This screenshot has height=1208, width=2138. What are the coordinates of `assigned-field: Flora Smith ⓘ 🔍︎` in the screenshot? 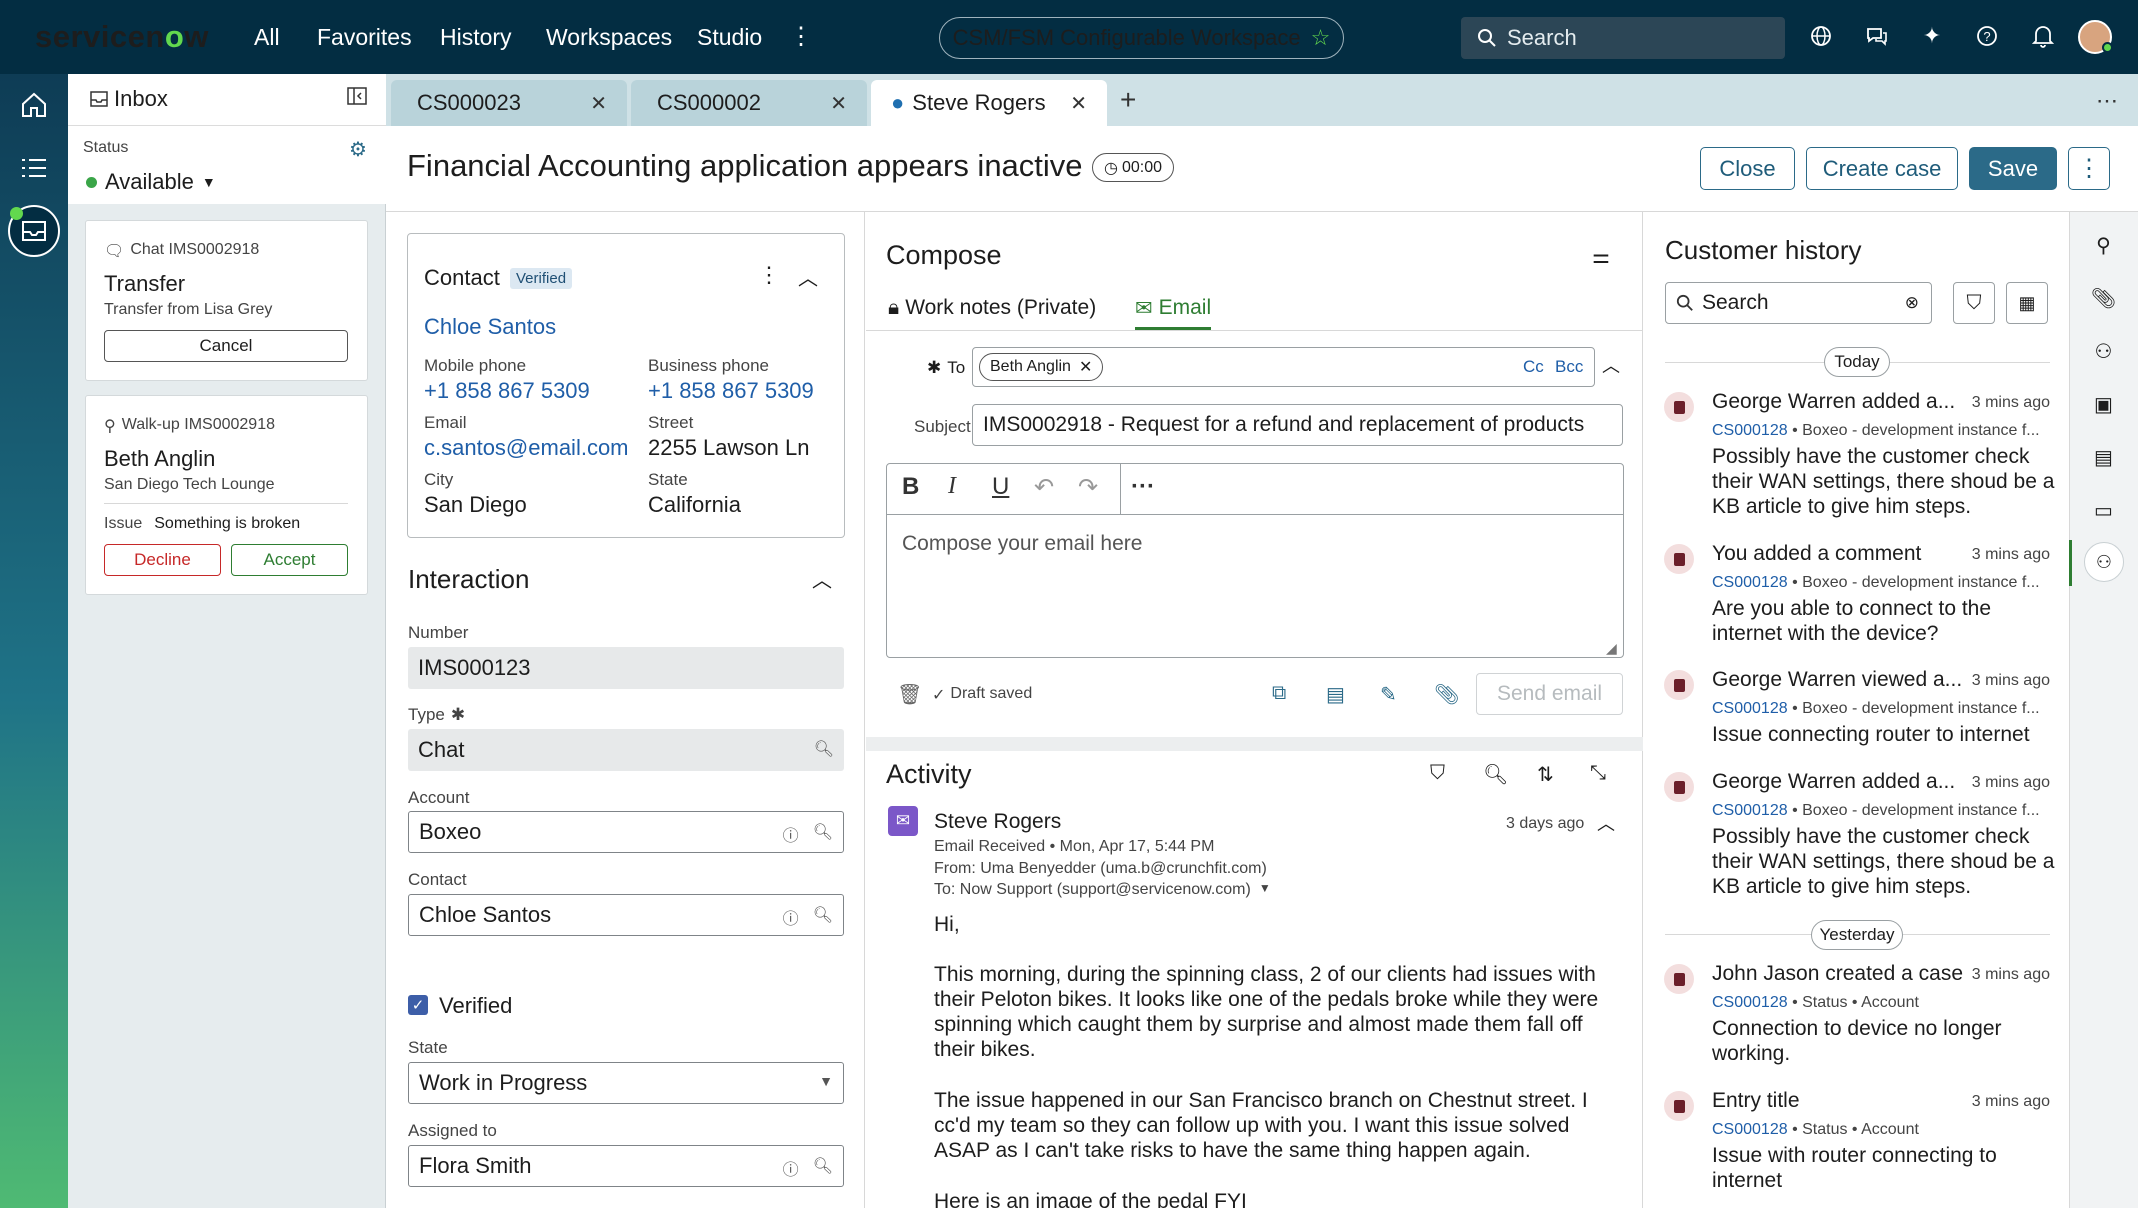 It's located at (626, 1166).